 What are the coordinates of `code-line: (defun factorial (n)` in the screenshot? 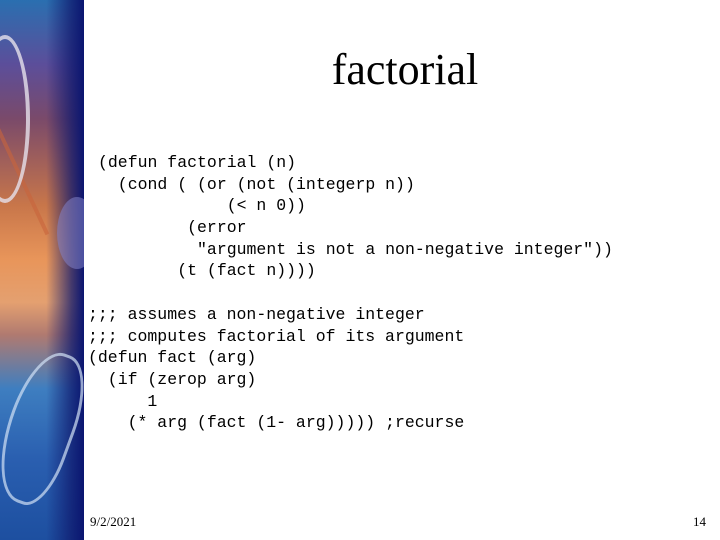 It's located at (197, 162).